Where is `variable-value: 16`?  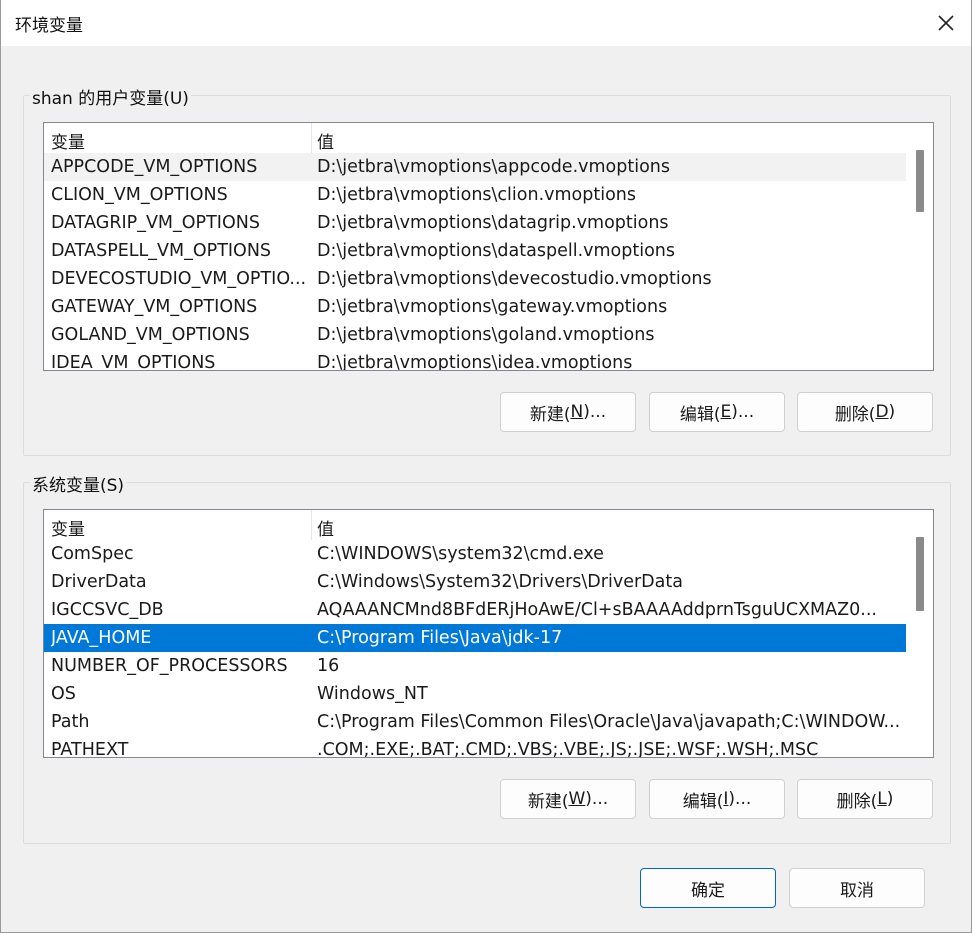
variable-value: 16 is located at coordinates (328, 666).